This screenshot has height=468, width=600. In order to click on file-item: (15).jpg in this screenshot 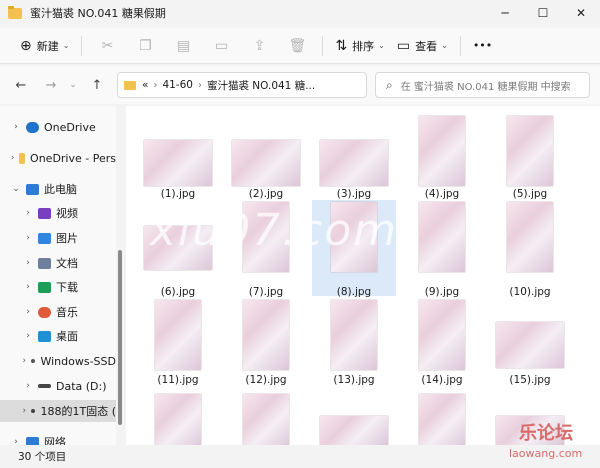, I will do `click(530, 344)`.